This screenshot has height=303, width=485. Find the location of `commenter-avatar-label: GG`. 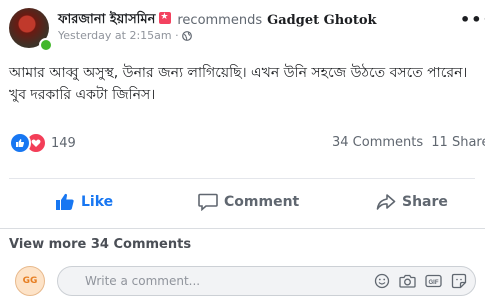

commenter-avatar-label: GG is located at coordinates (30, 281).